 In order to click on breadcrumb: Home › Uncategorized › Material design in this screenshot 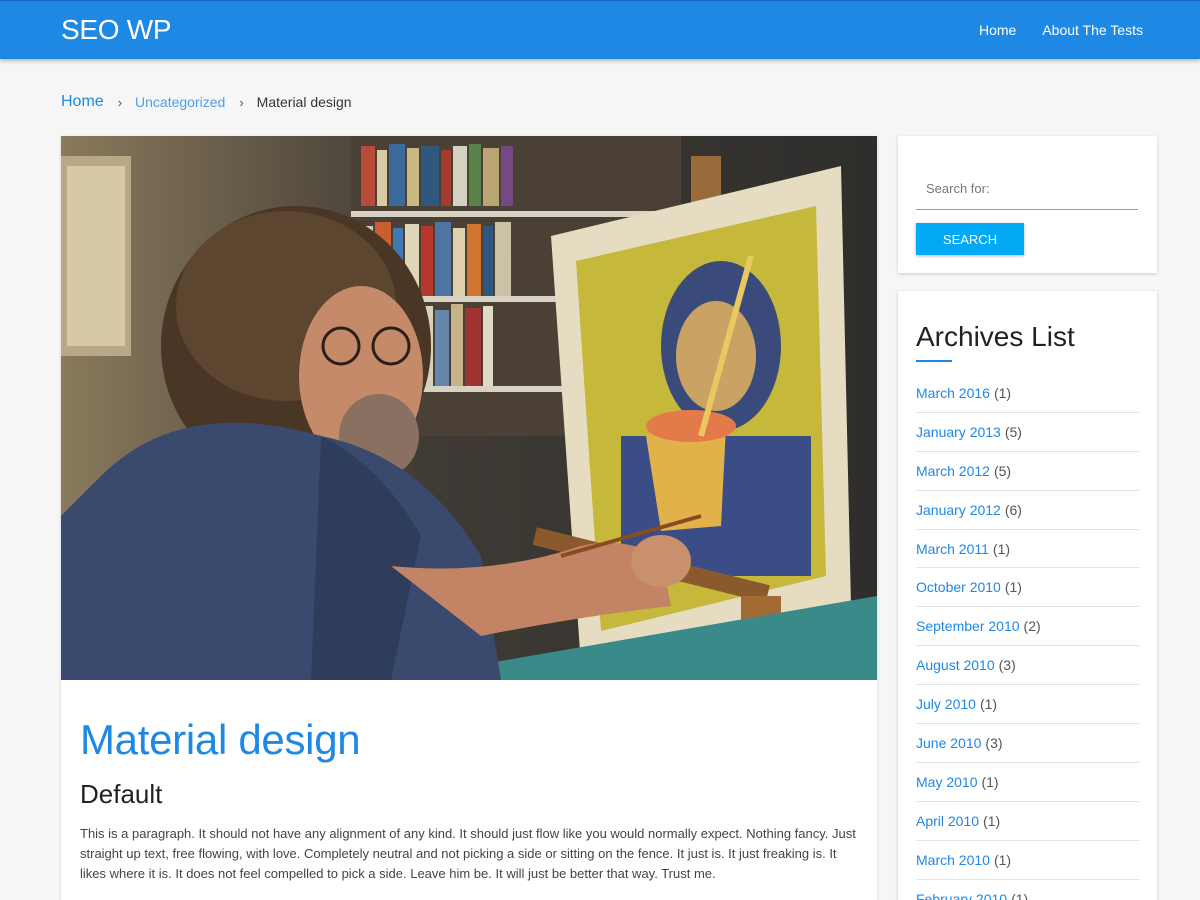, I will do `click(206, 102)`.